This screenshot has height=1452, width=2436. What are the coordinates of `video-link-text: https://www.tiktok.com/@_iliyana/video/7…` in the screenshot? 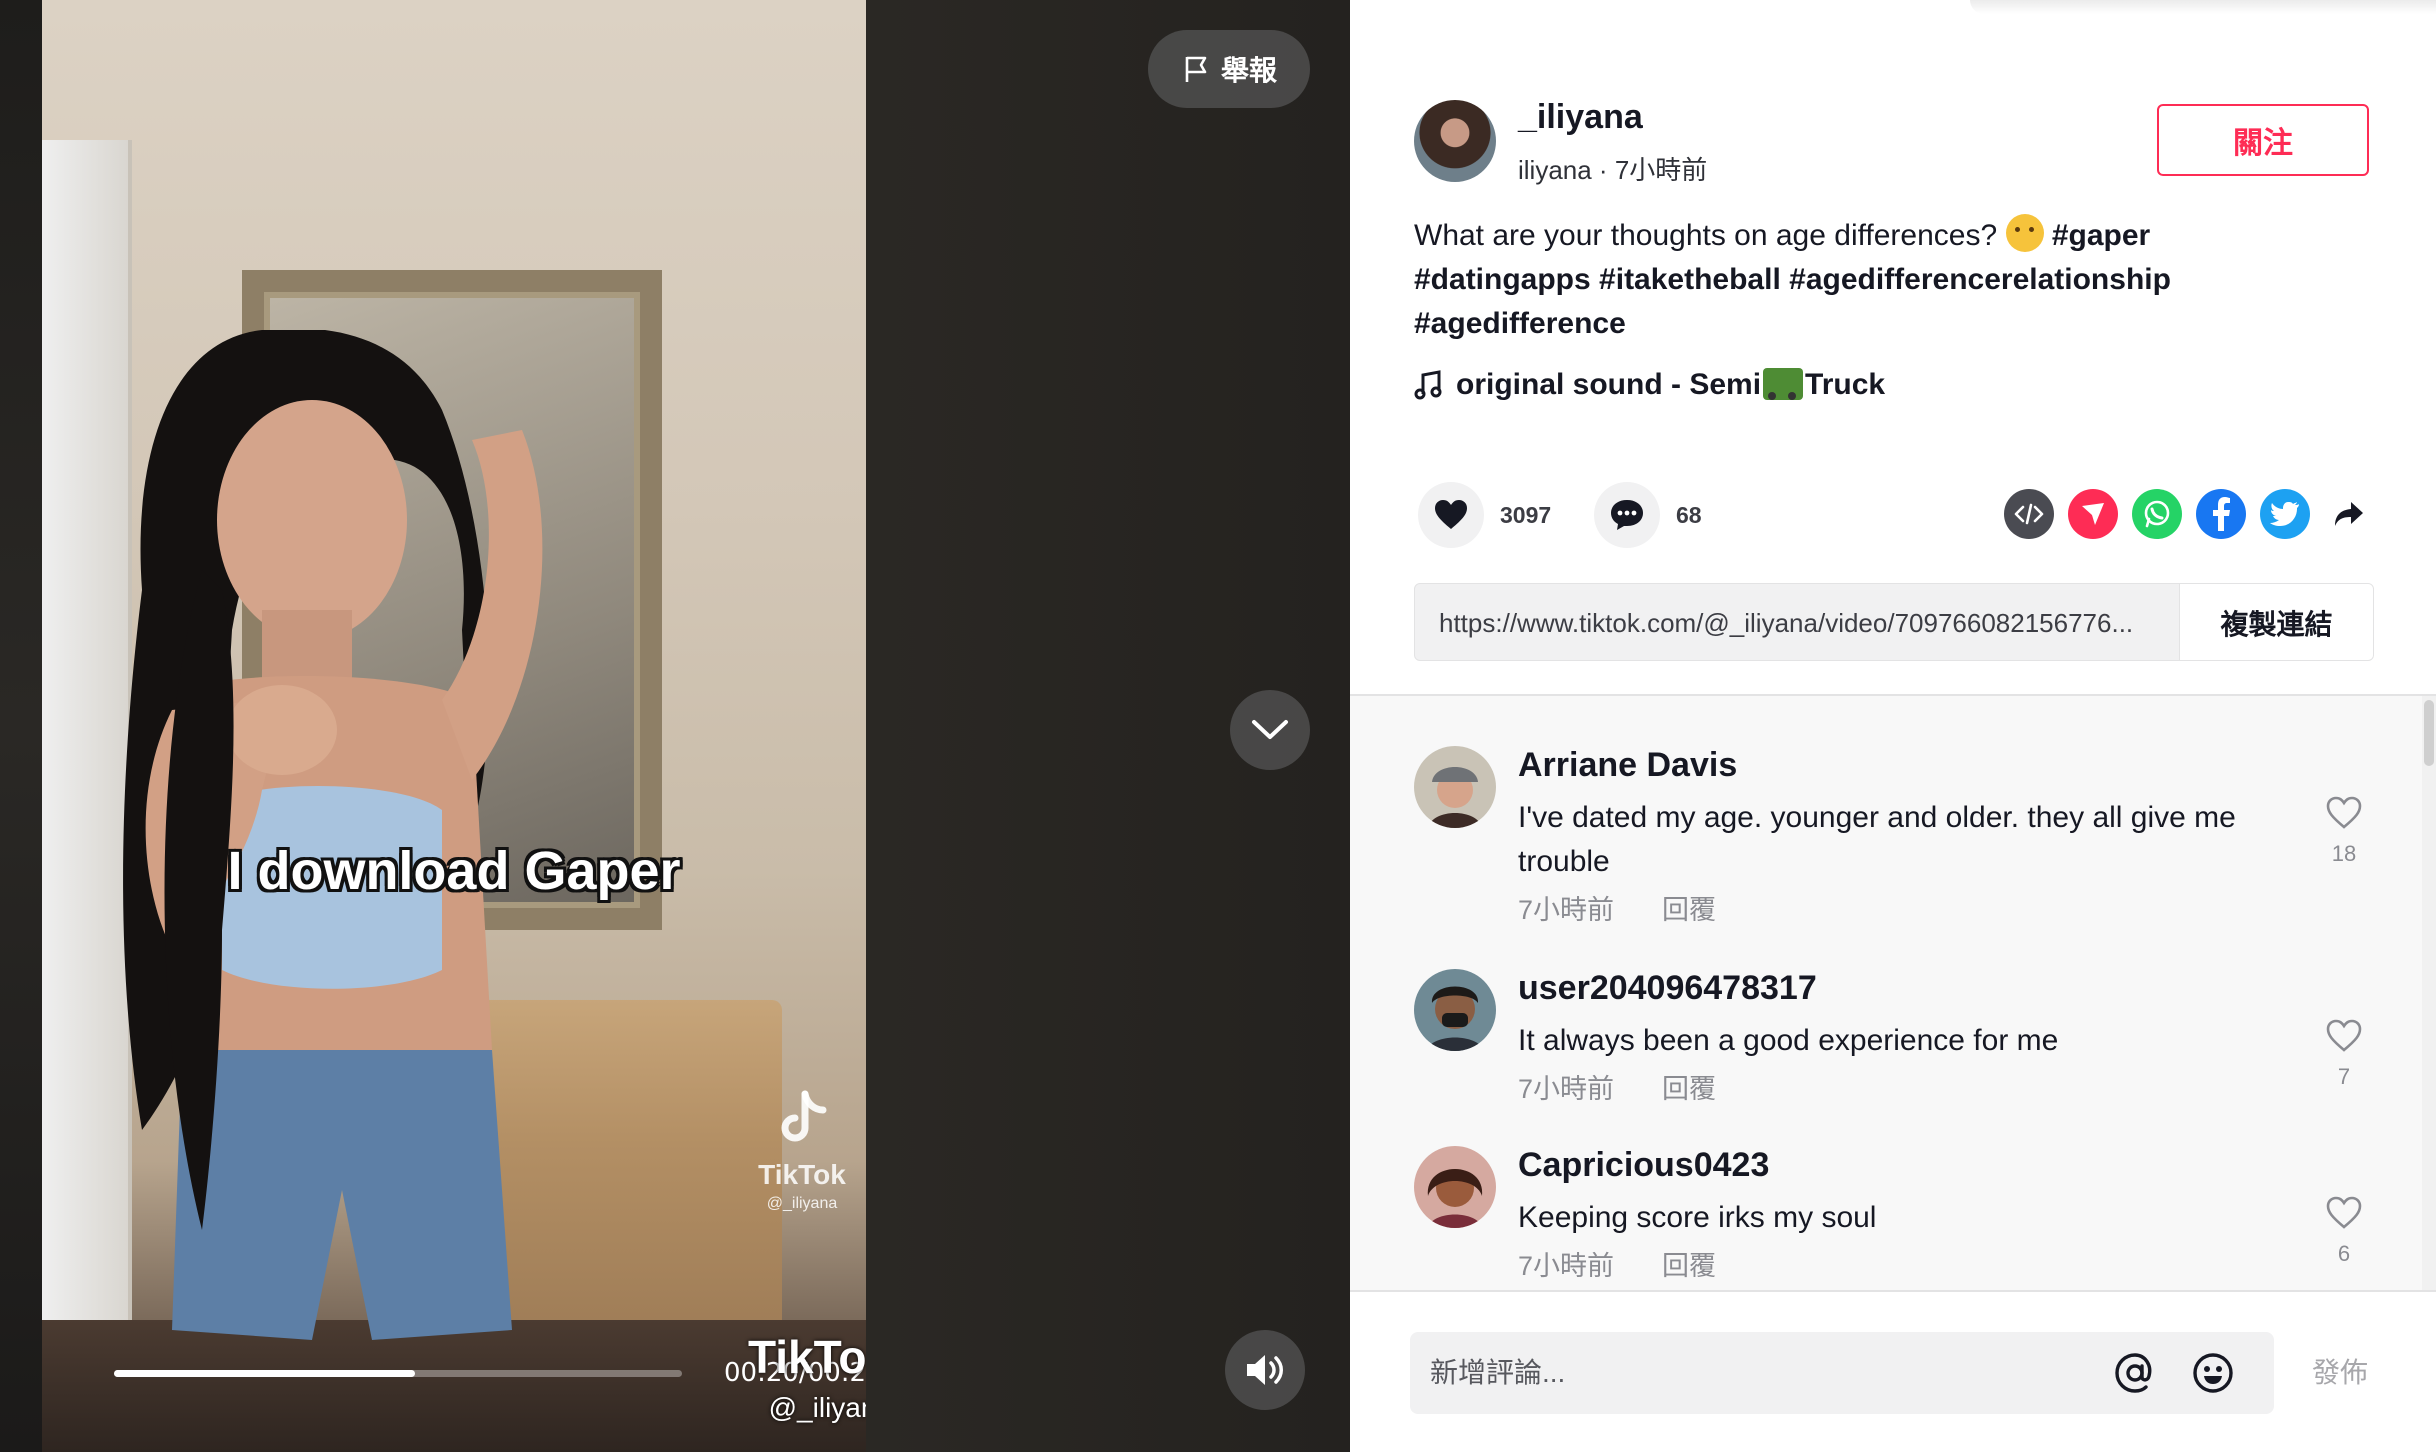 It's located at (1809, 622).